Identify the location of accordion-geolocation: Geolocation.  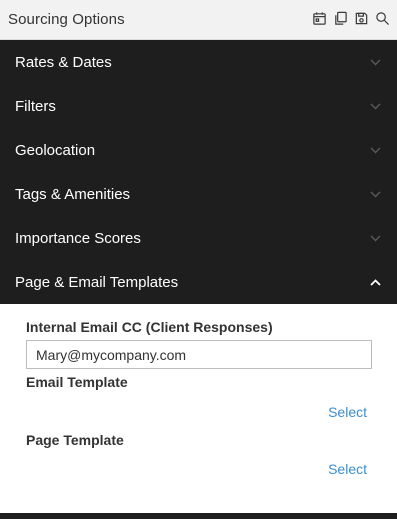
(198, 150).